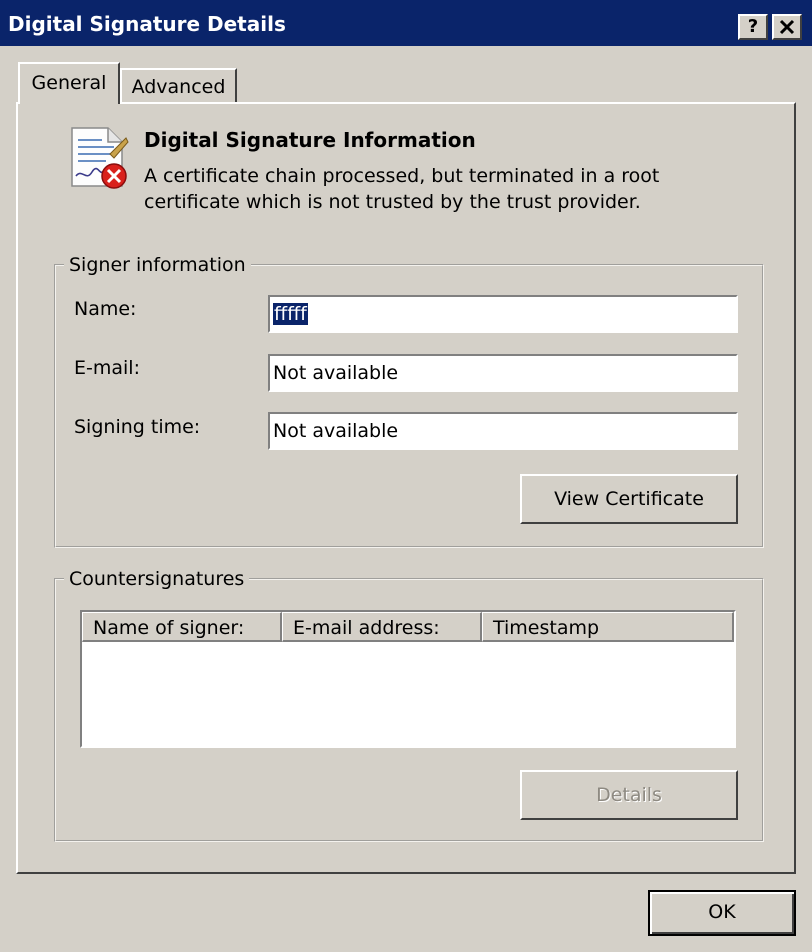 The height and width of the screenshot is (952, 812). I want to click on column-header-timestamp: Timestamp, so click(608, 627).